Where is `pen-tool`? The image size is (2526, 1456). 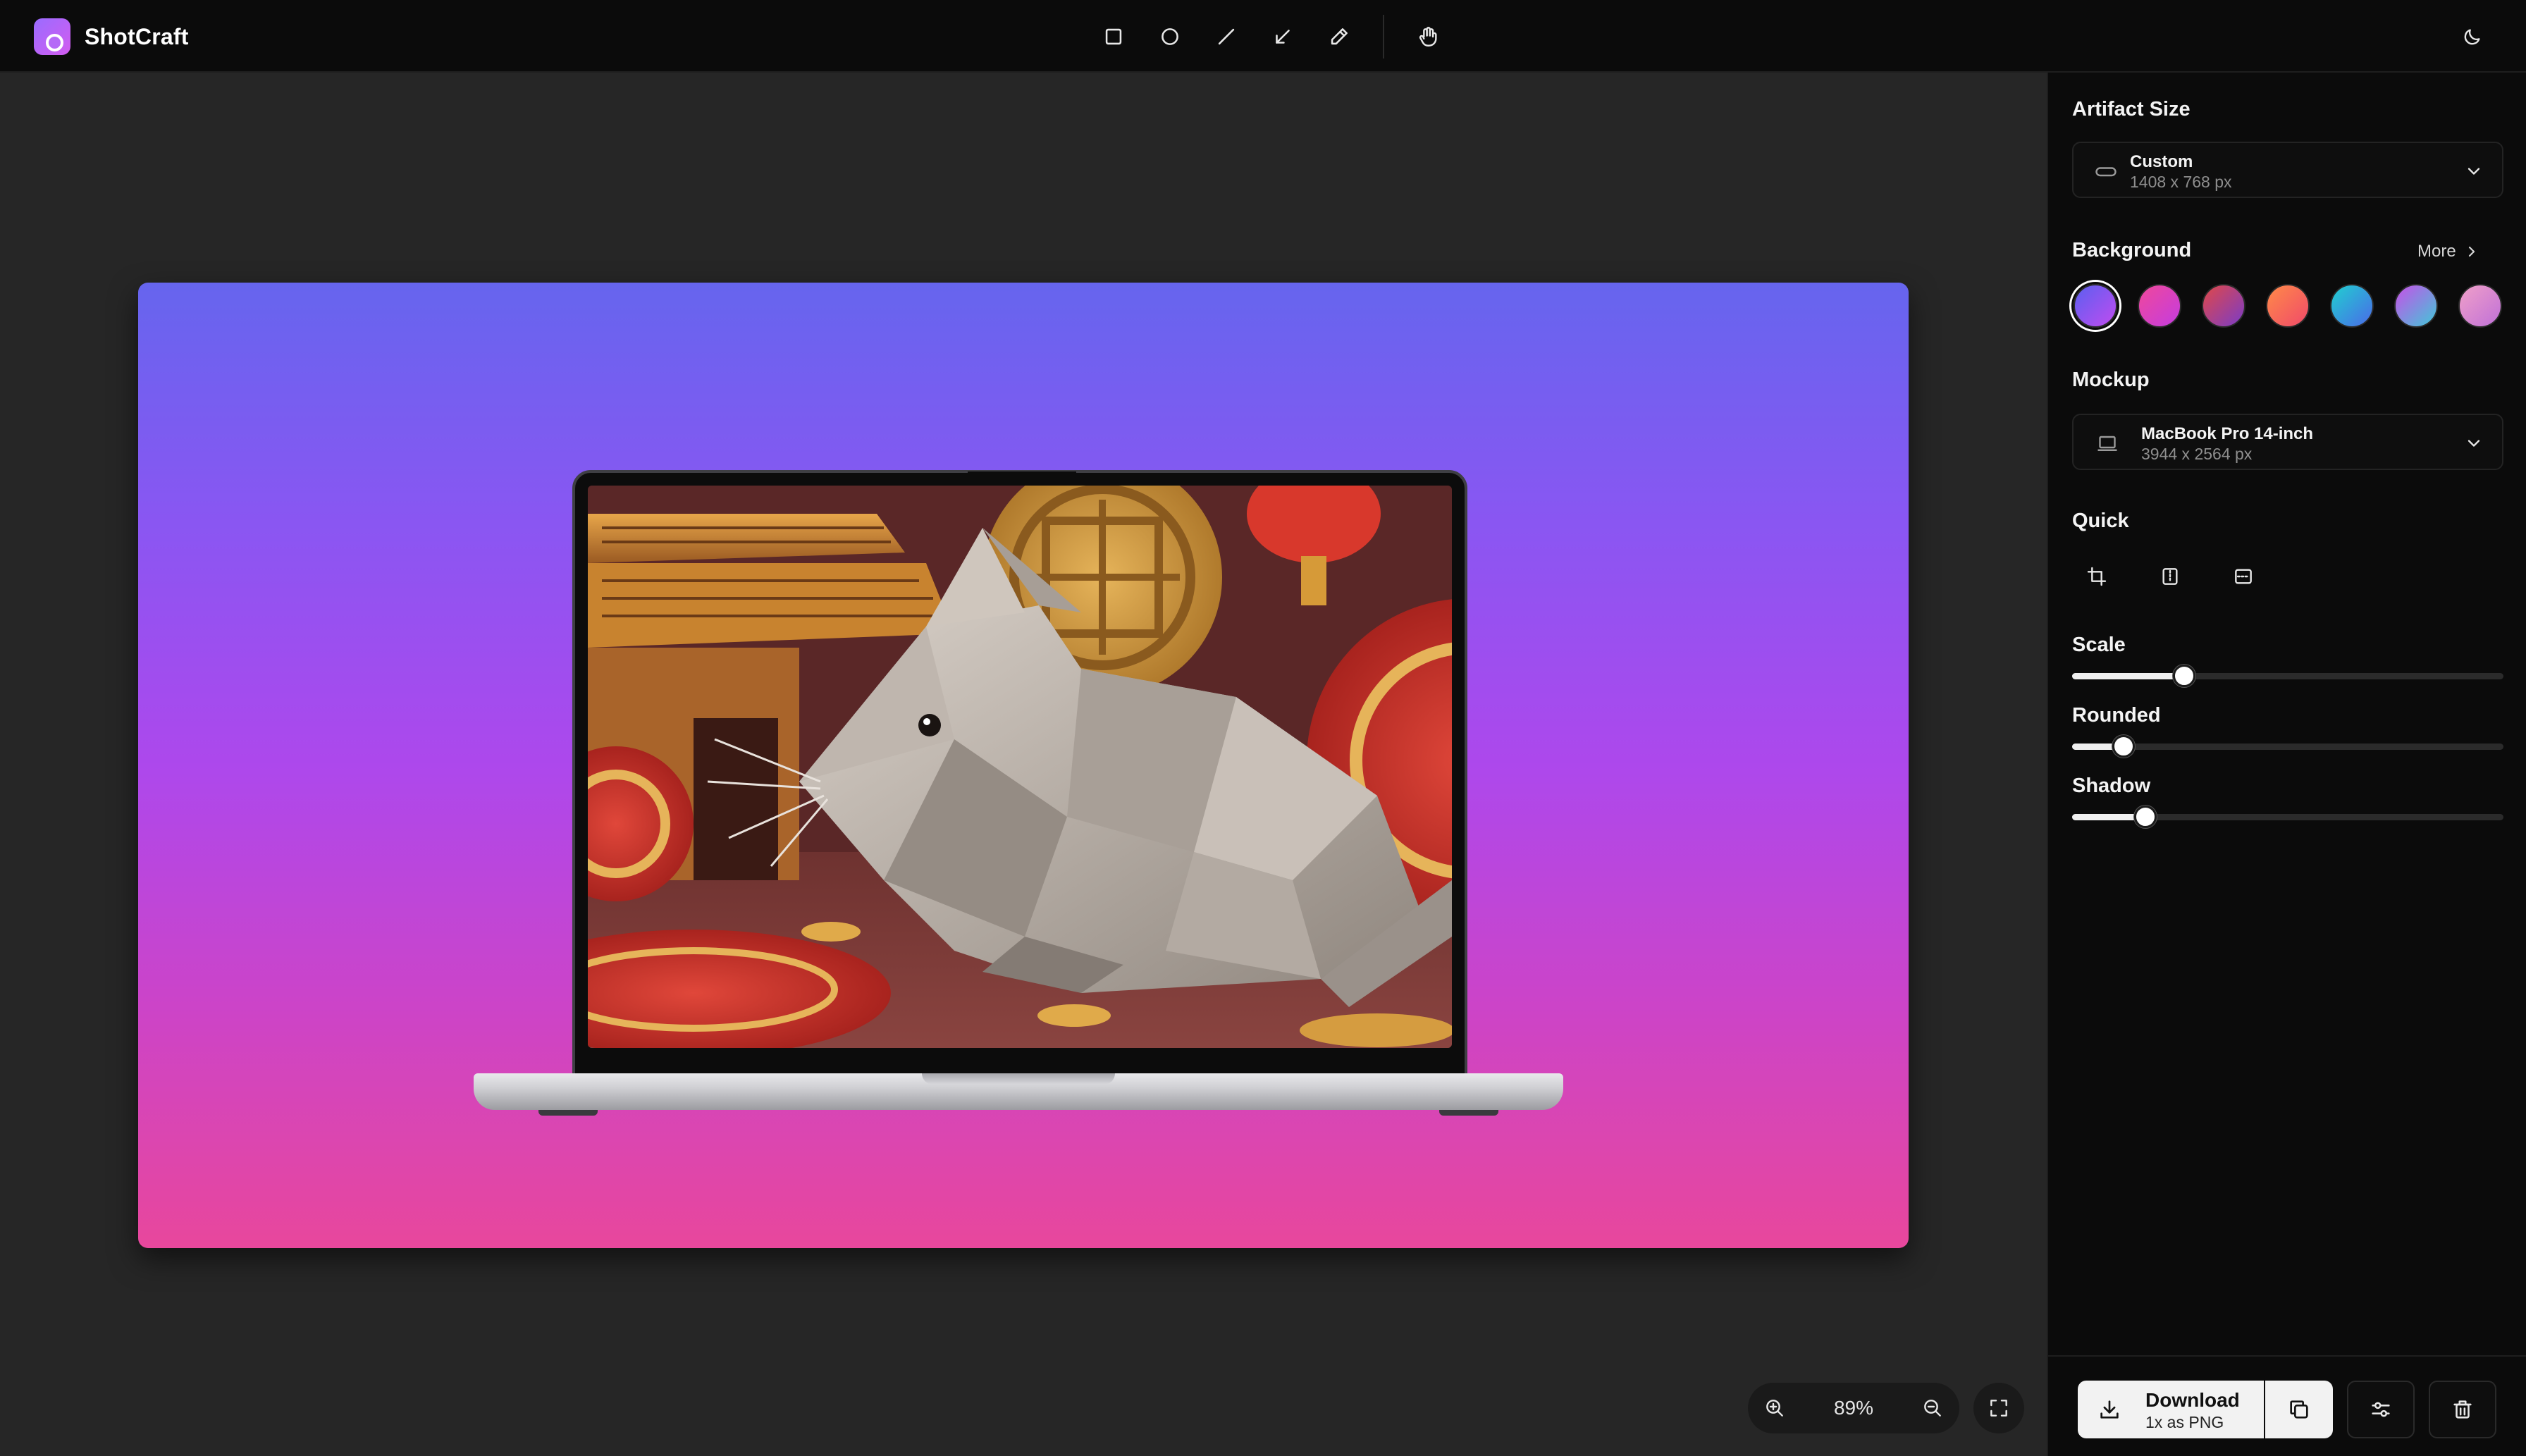
pen-tool is located at coordinates (1339, 37).